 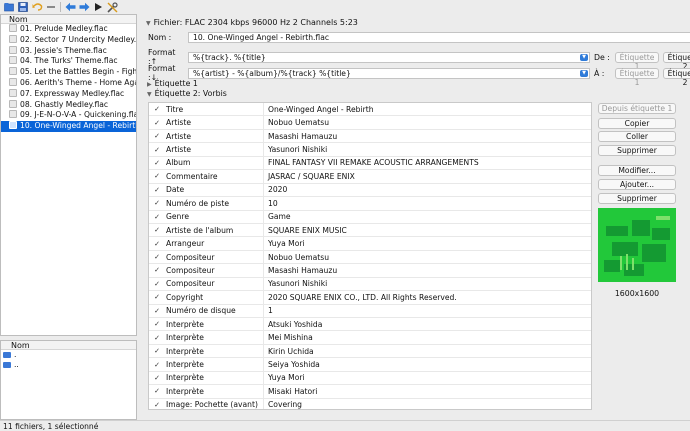 I want to click on file-tree-item: 10. One-Winged Angel - Rebirth.flac, so click(x=68, y=126).